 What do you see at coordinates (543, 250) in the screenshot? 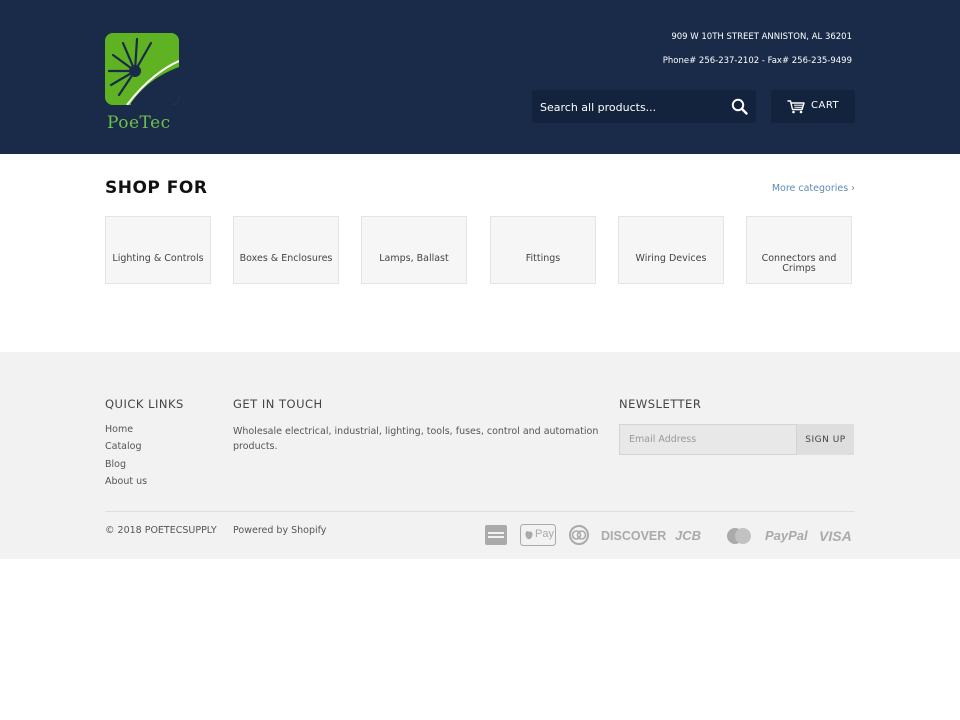
I see `category-fittings: Fittings` at bounding box center [543, 250].